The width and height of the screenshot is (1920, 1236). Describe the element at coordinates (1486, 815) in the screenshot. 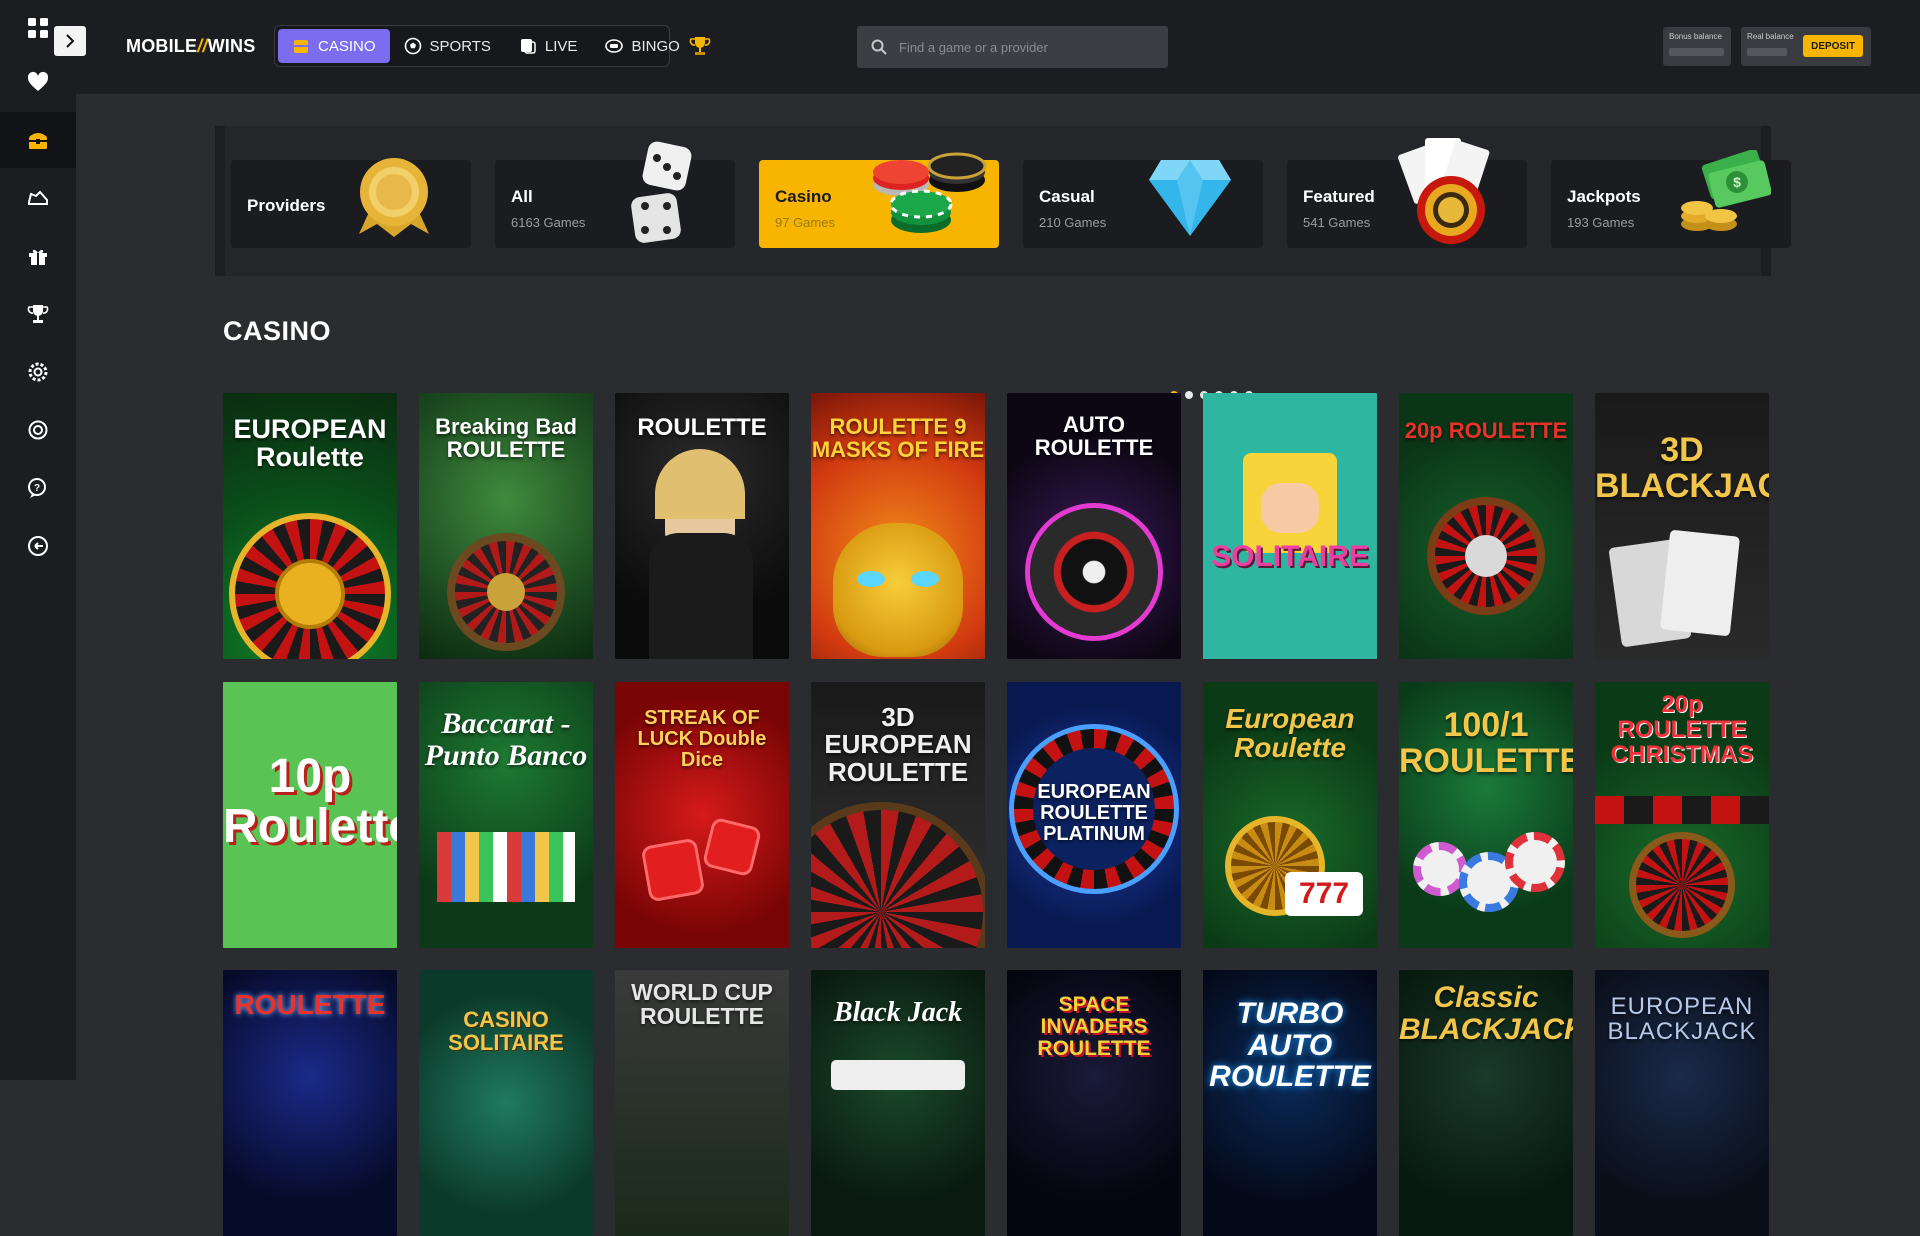

I see `game-tile: 100/1 ROULETTE` at that location.